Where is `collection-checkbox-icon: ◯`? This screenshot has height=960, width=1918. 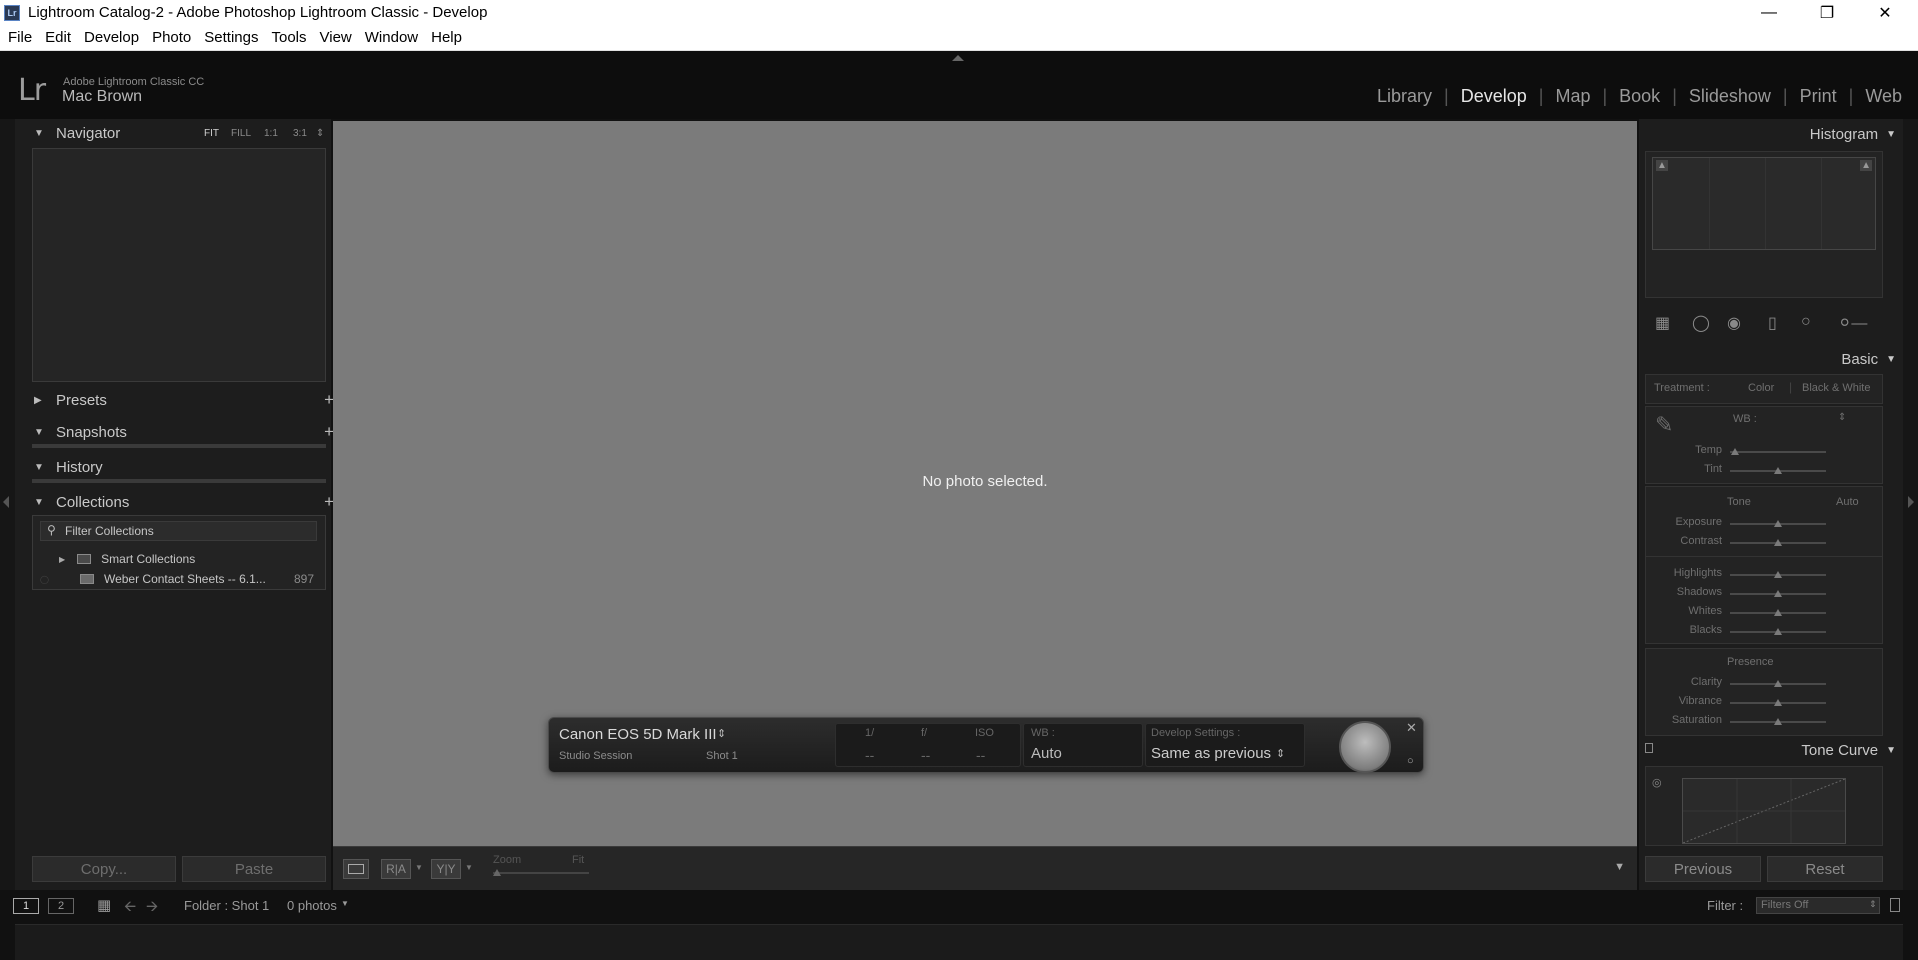
collection-checkbox-icon: ◯ is located at coordinates (44, 579).